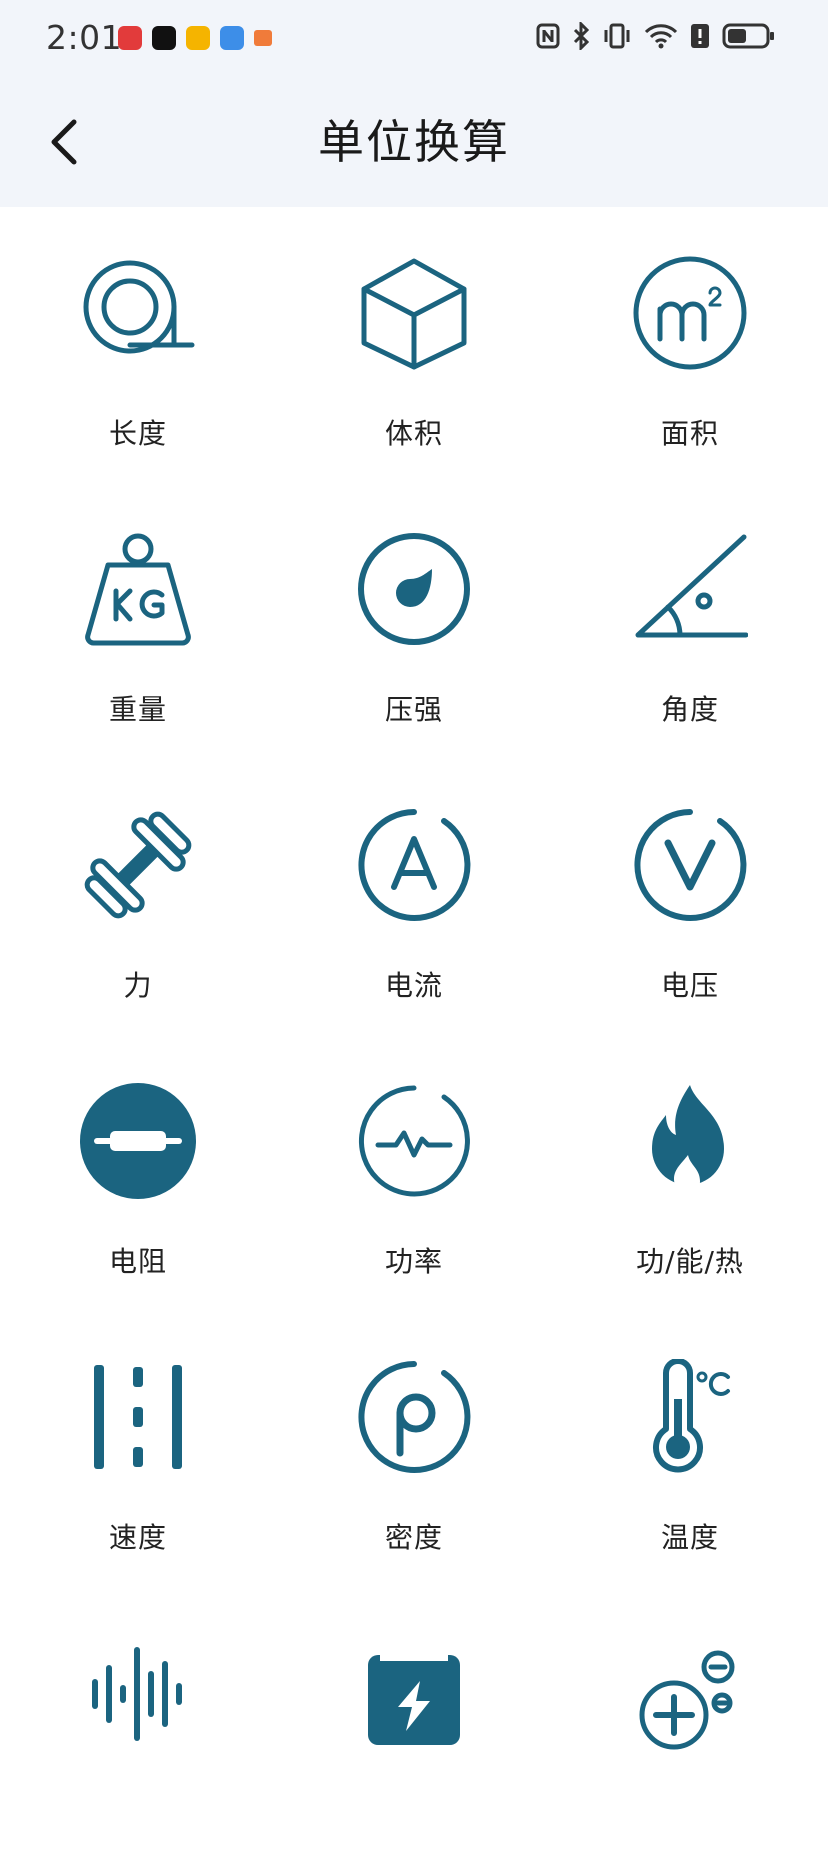  Describe the element at coordinates (689, 1537) in the screenshot. I see `converter-label: 温度` at that location.